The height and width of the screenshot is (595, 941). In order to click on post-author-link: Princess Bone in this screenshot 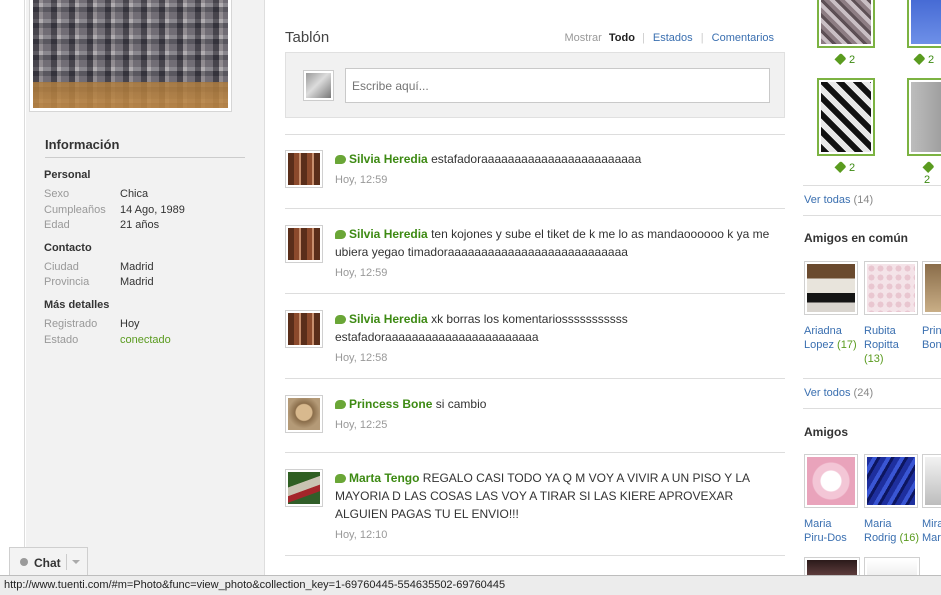, I will do `click(390, 404)`.